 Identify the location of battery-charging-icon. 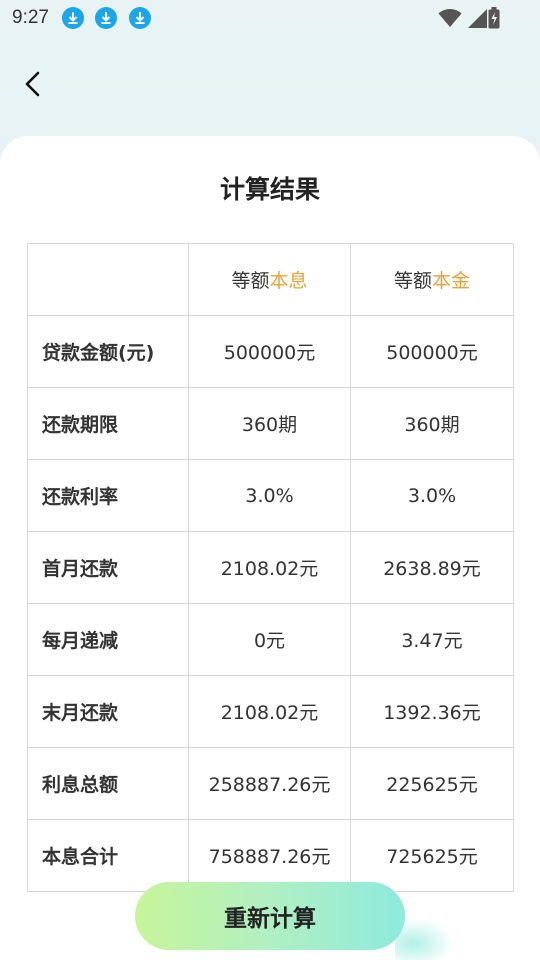
(494, 20).